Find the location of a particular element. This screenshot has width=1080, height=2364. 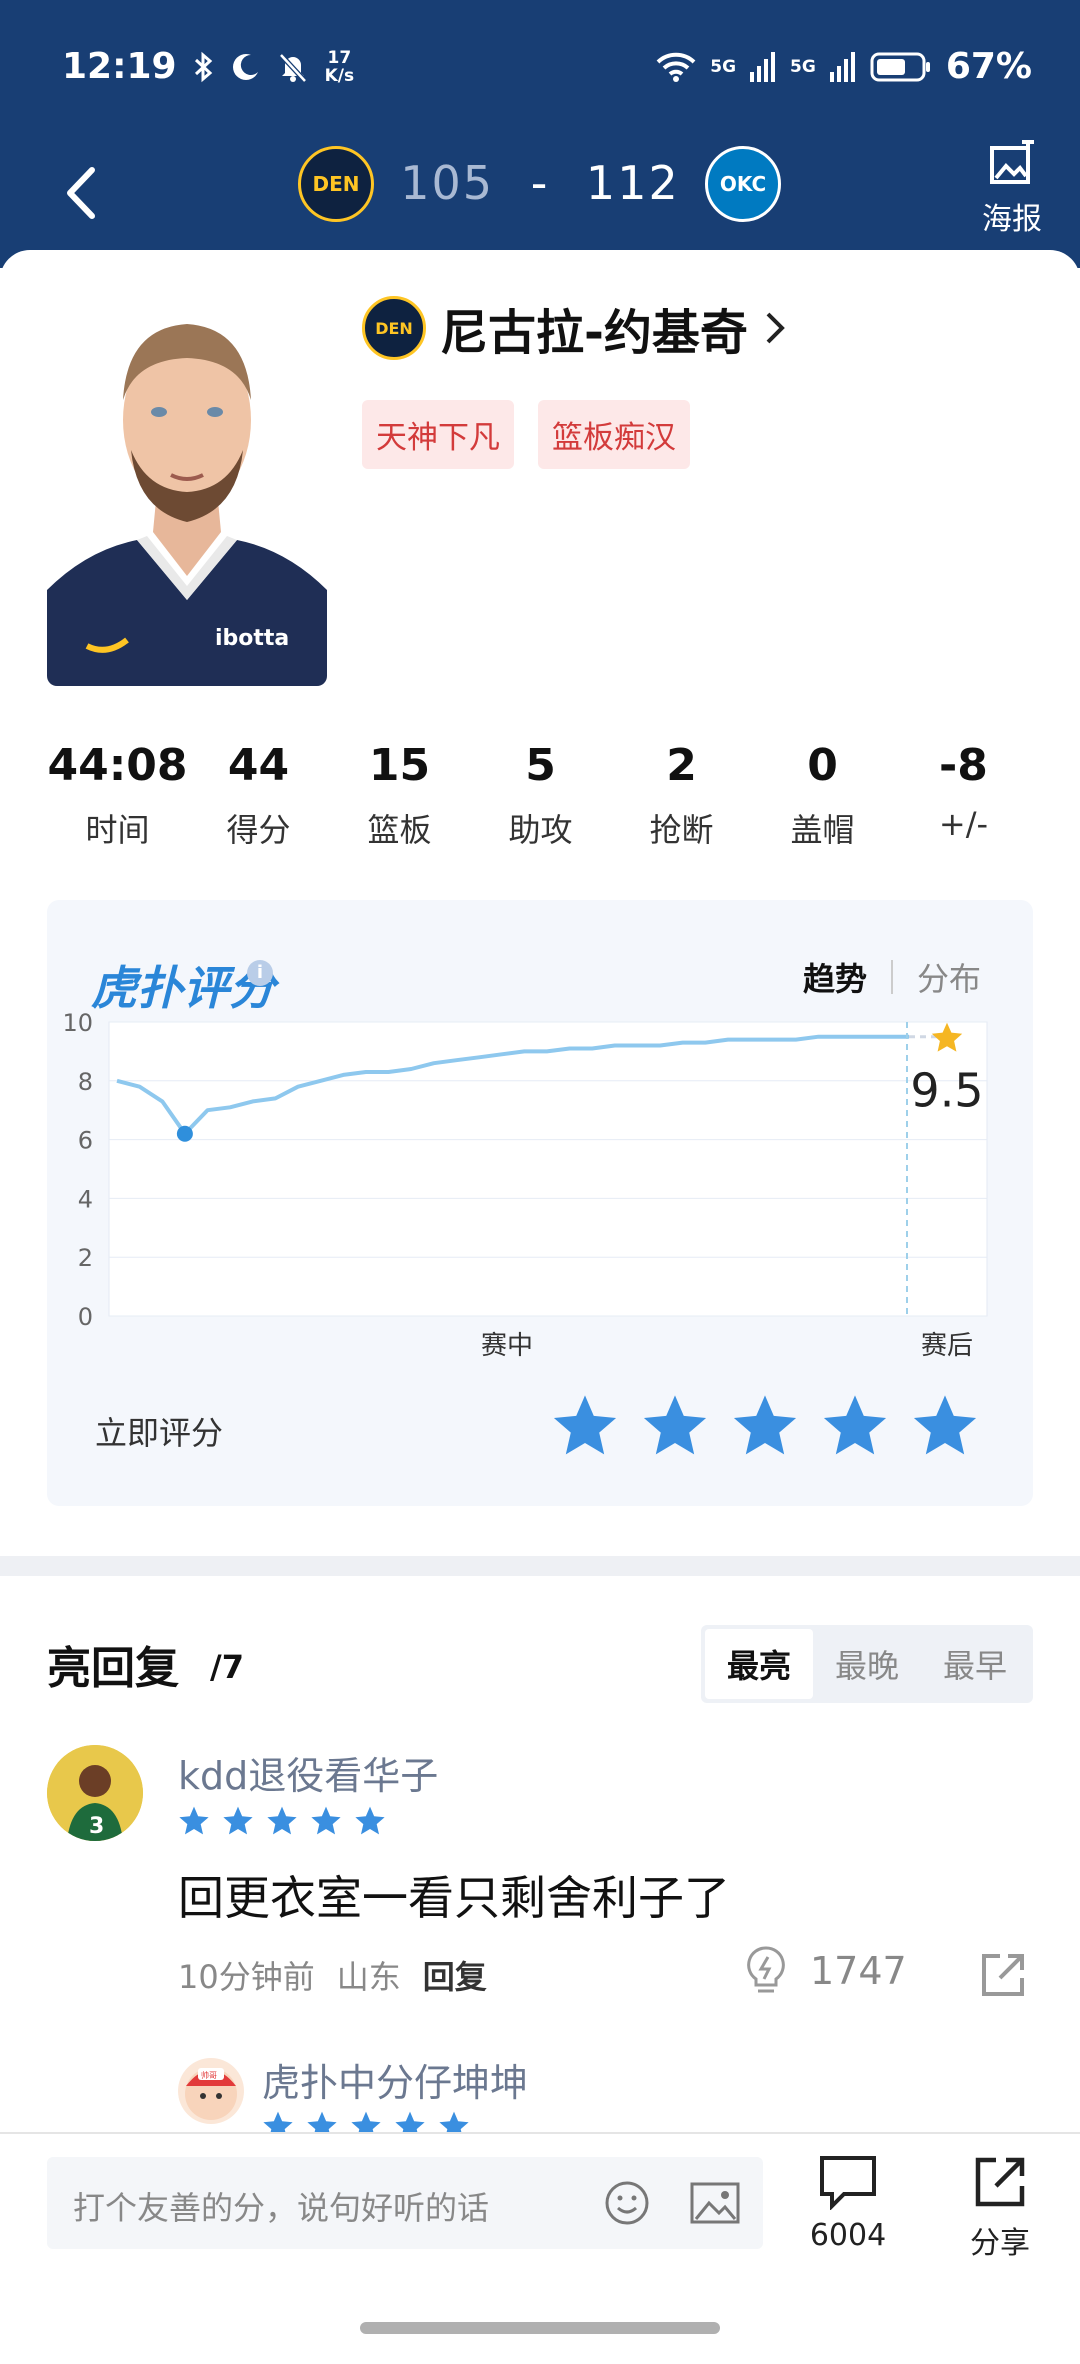

chart-plot-area is located at coordinates (548, 1169).